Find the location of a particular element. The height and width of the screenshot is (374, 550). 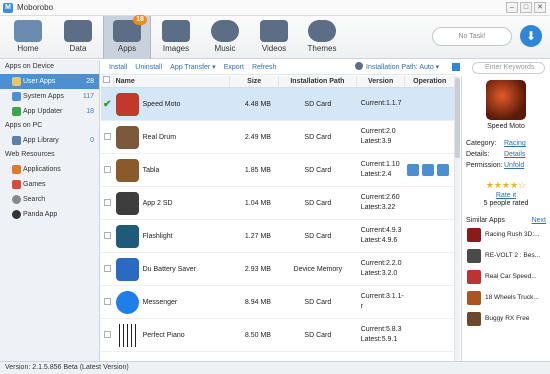

rate-it-link: Rate it is located at coordinates (506, 195).